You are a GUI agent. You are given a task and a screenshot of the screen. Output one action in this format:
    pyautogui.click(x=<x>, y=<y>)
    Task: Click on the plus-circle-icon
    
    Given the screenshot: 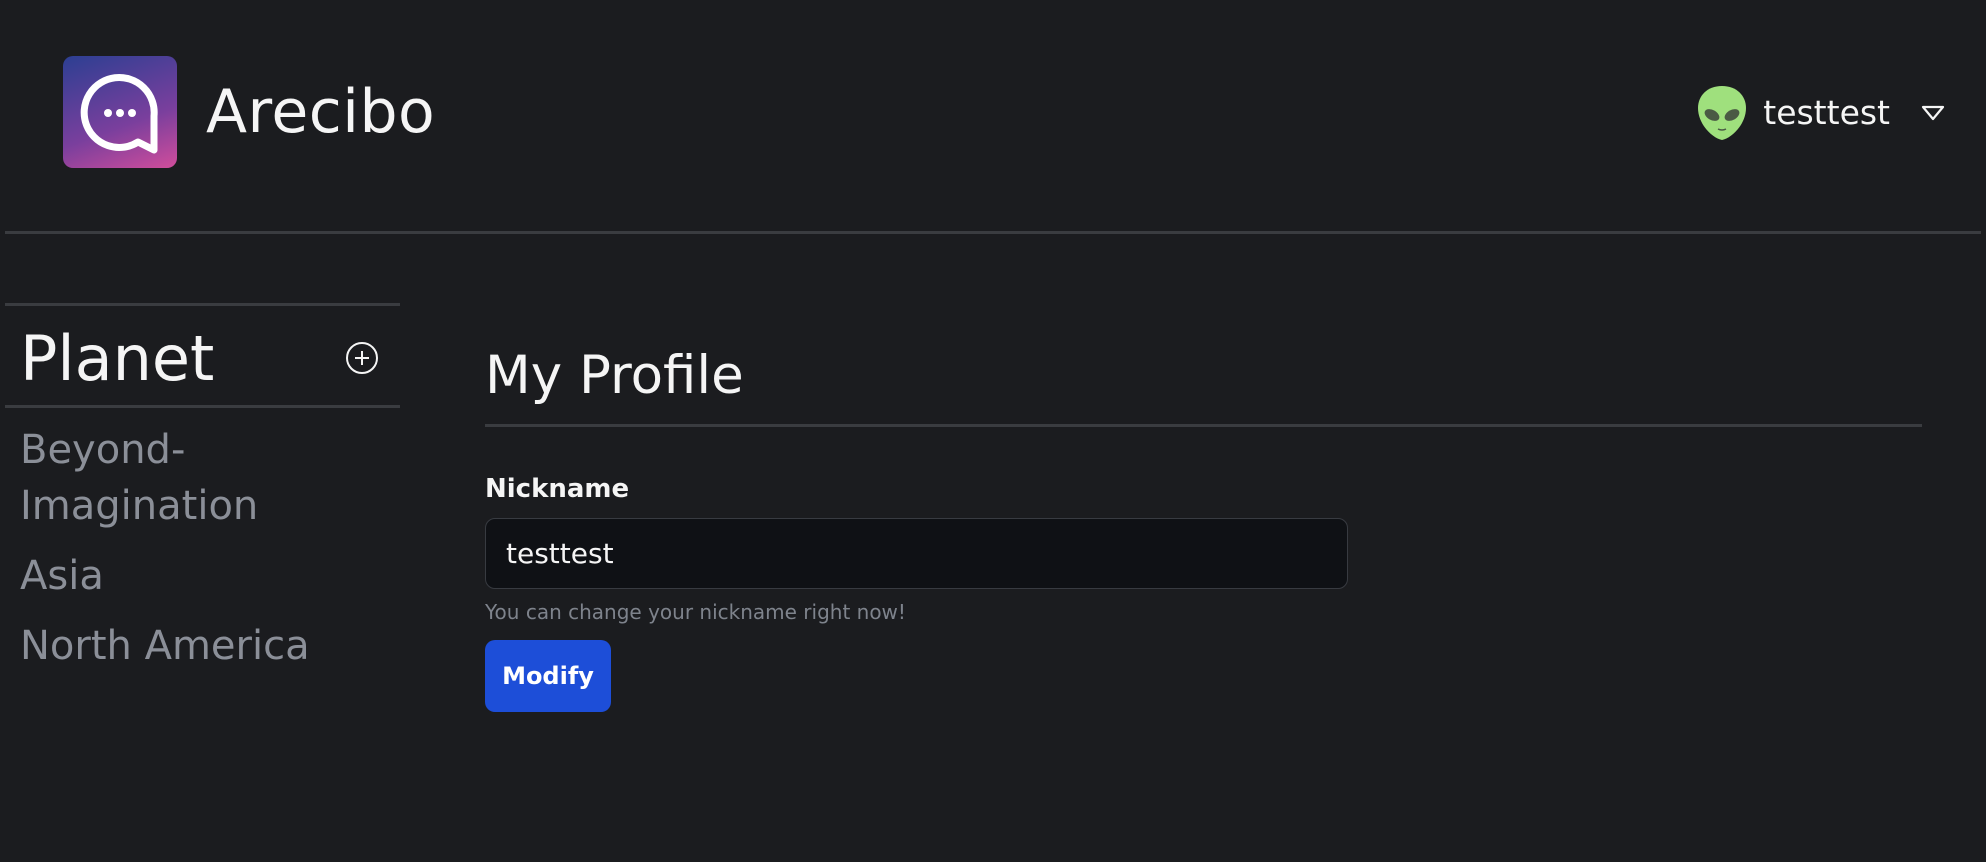 What is the action you would take?
    pyautogui.click(x=362, y=358)
    